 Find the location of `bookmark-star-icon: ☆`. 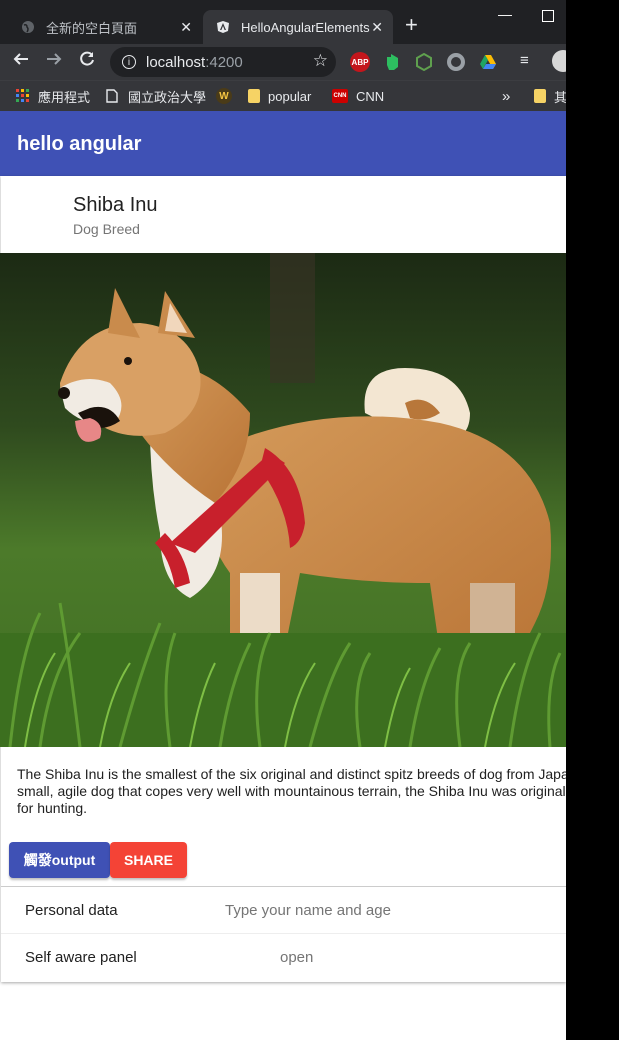

bookmark-star-icon: ☆ is located at coordinates (320, 61).